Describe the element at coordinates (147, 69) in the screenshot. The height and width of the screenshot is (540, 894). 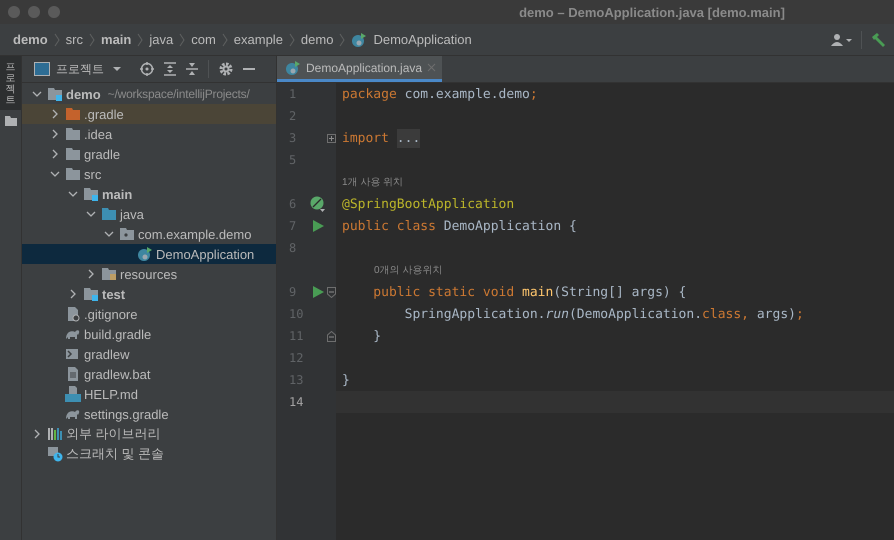
I see `locate-icon` at that location.